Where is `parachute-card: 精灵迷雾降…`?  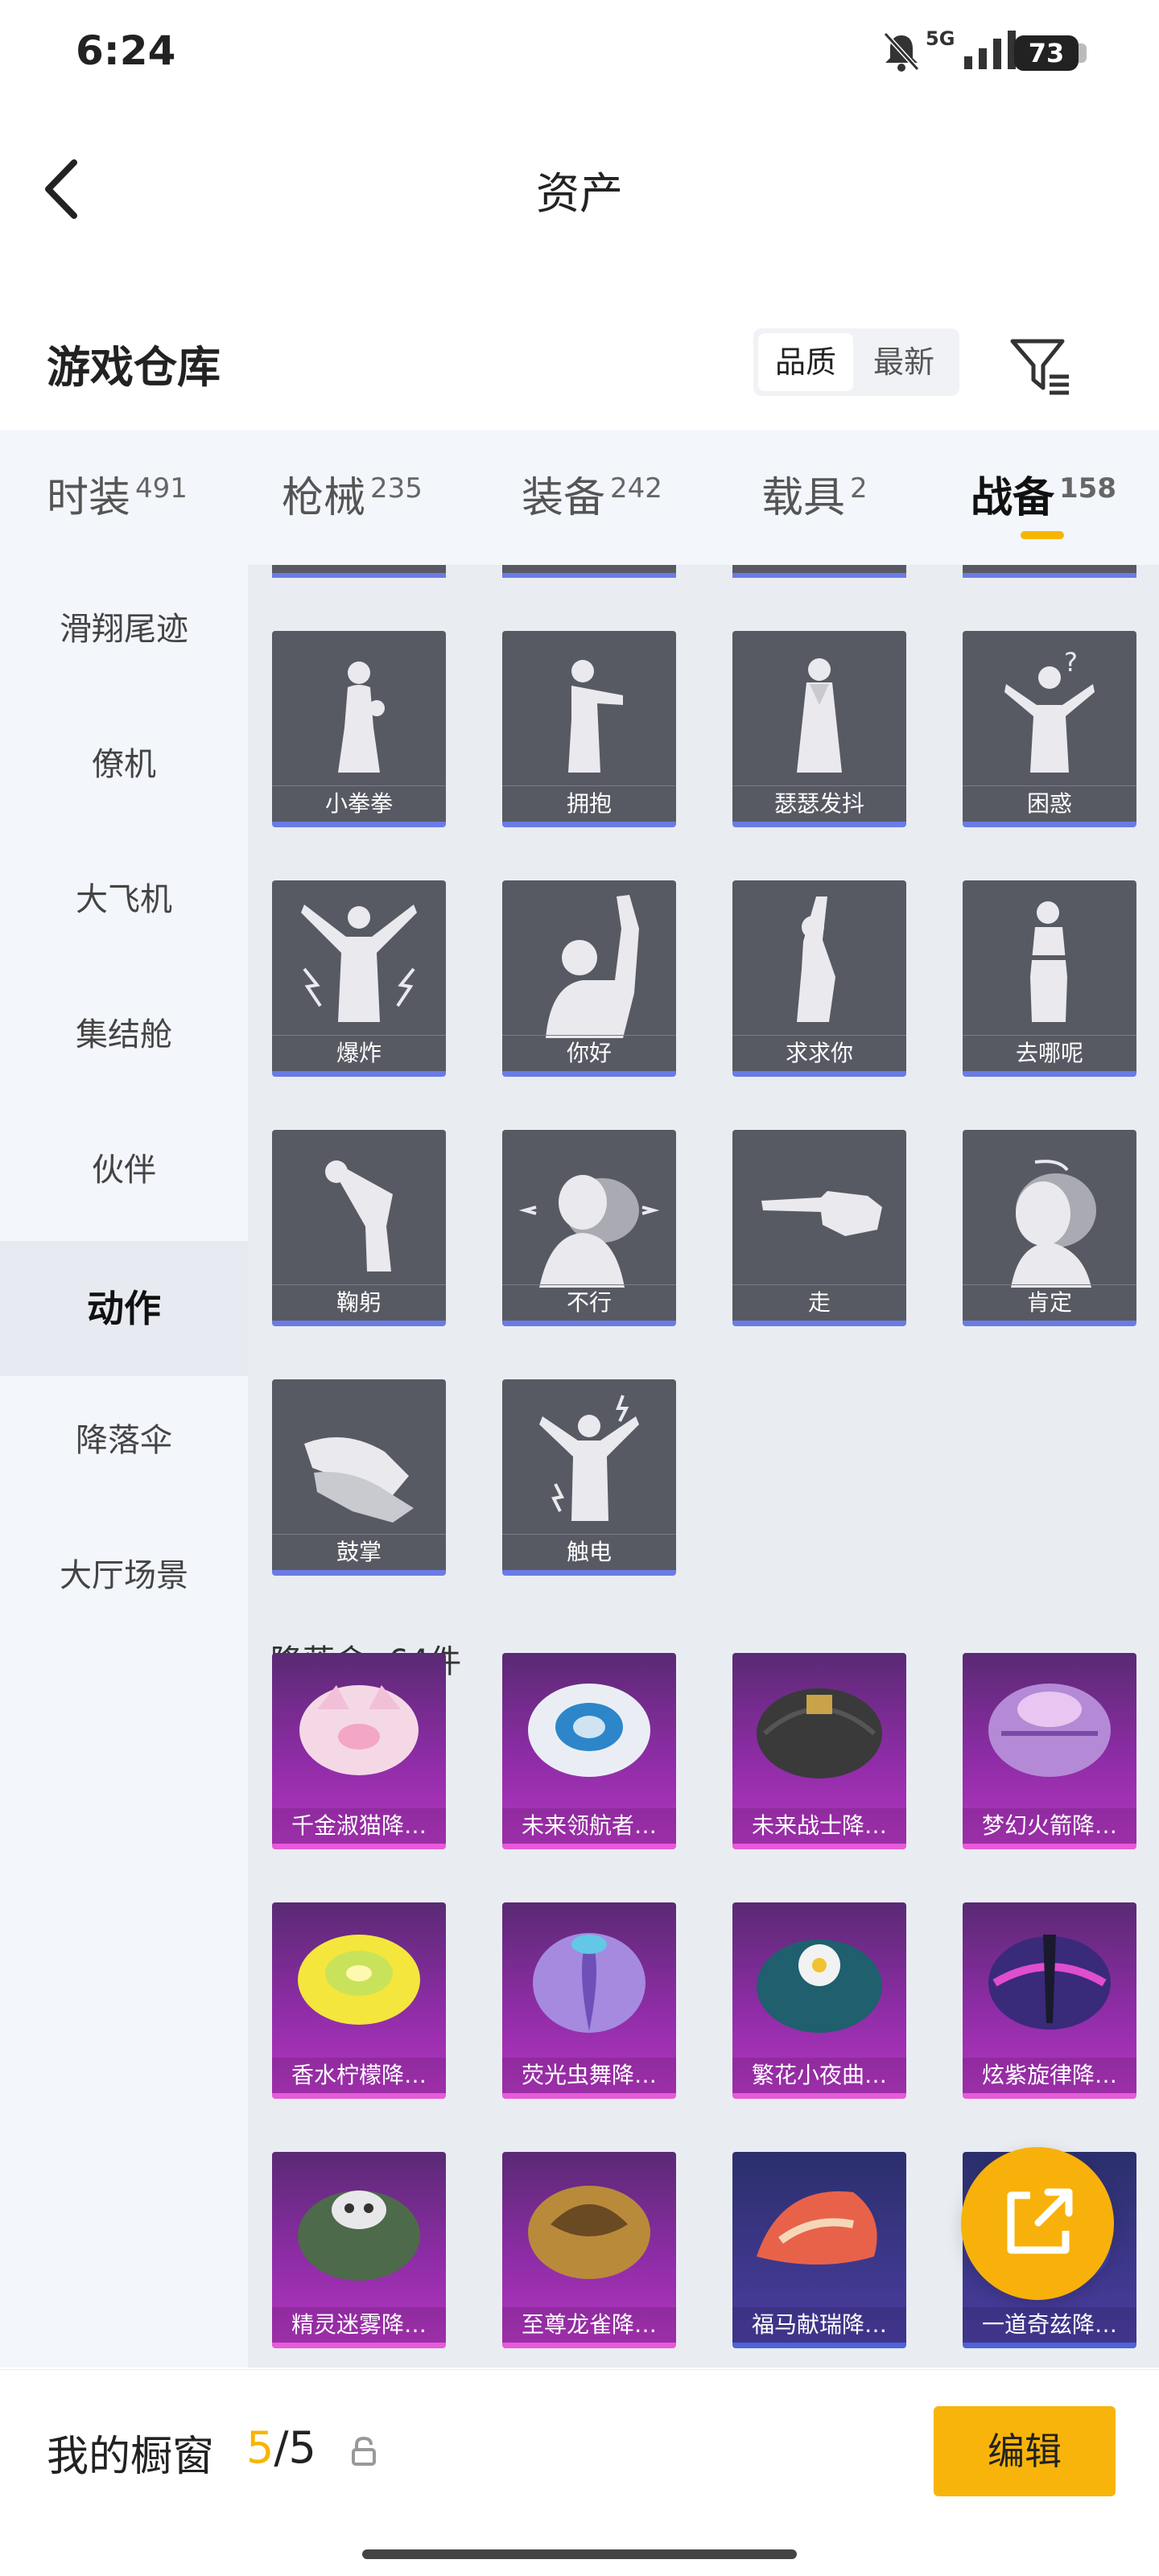 parachute-card: 精灵迷雾降… is located at coordinates (359, 2250).